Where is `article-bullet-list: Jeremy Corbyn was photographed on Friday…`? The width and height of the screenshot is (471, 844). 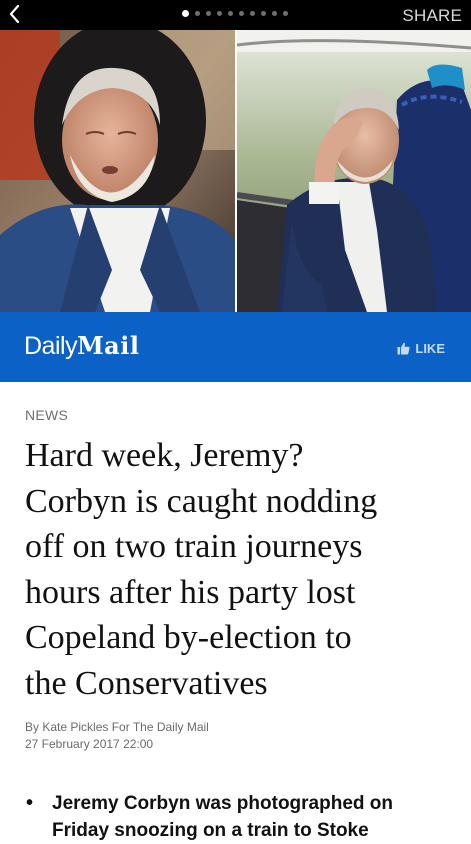 article-bullet-list: Jeremy Corbyn was photographed on Friday… is located at coordinates (240, 817).